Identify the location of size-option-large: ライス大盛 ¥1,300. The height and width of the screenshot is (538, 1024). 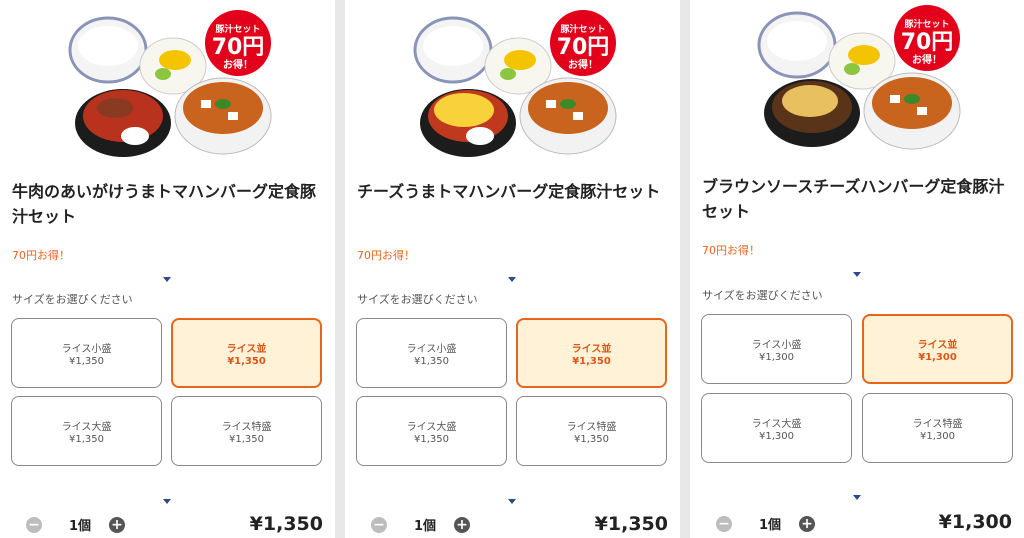
(776, 428).